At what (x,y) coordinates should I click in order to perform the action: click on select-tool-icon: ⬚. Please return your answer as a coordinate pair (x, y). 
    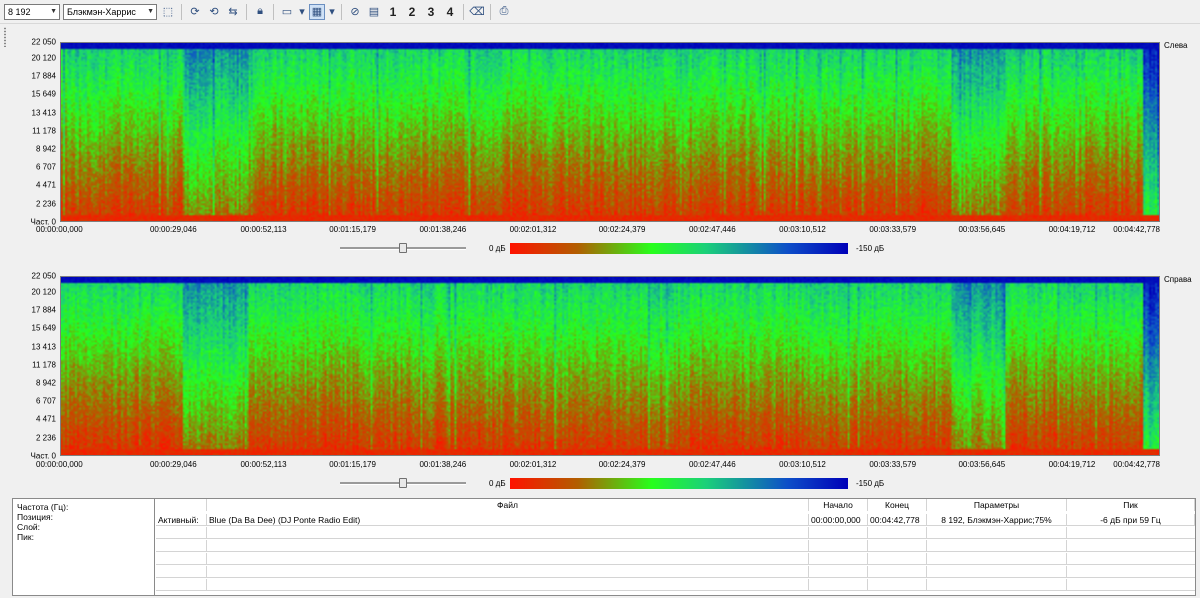
    Looking at the image, I should click on (168, 12).